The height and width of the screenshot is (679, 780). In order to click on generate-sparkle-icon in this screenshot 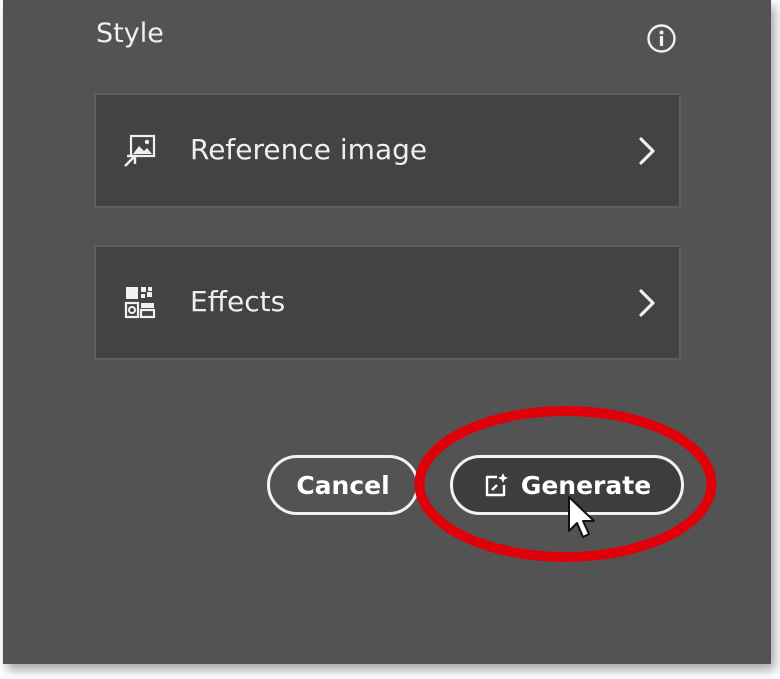, I will do `click(496, 485)`.